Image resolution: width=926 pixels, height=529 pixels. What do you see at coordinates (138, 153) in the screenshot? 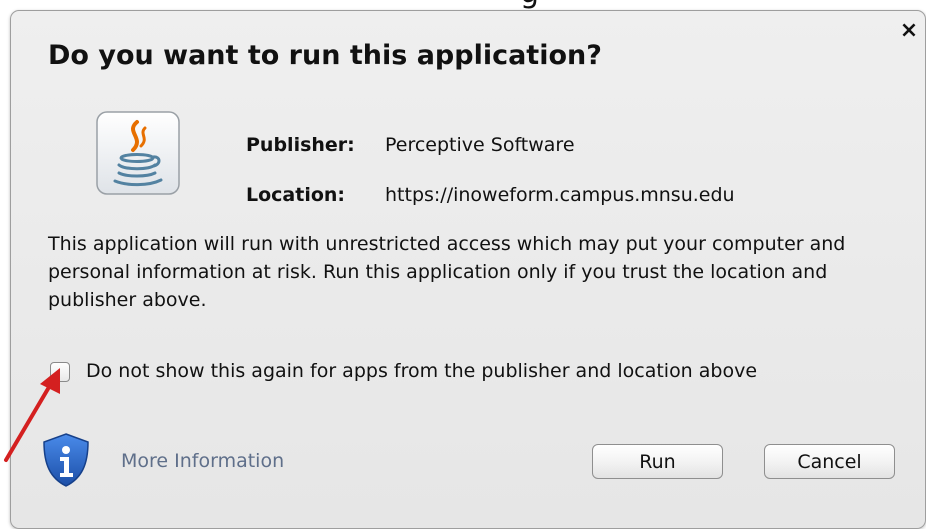
I see `java-coffee-cup-icon` at bounding box center [138, 153].